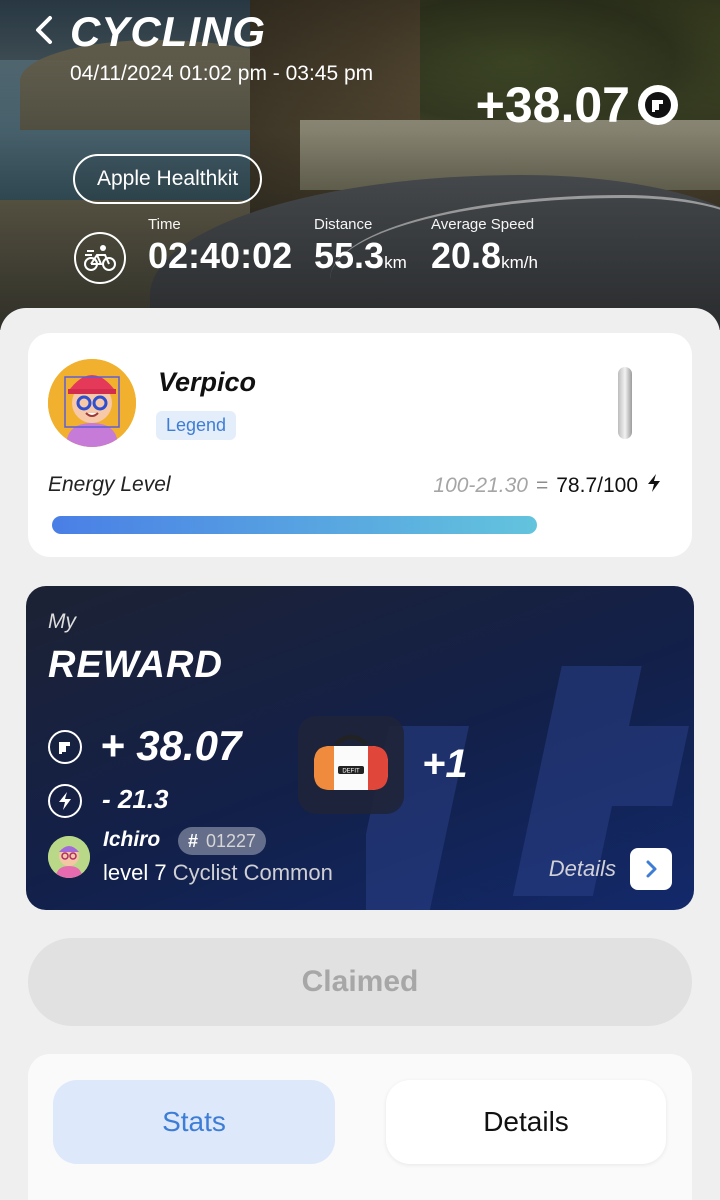 This screenshot has width=720, height=1200. Describe the element at coordinates (395, 262) in the screenshot. I see `metric-unit: km` at that location.